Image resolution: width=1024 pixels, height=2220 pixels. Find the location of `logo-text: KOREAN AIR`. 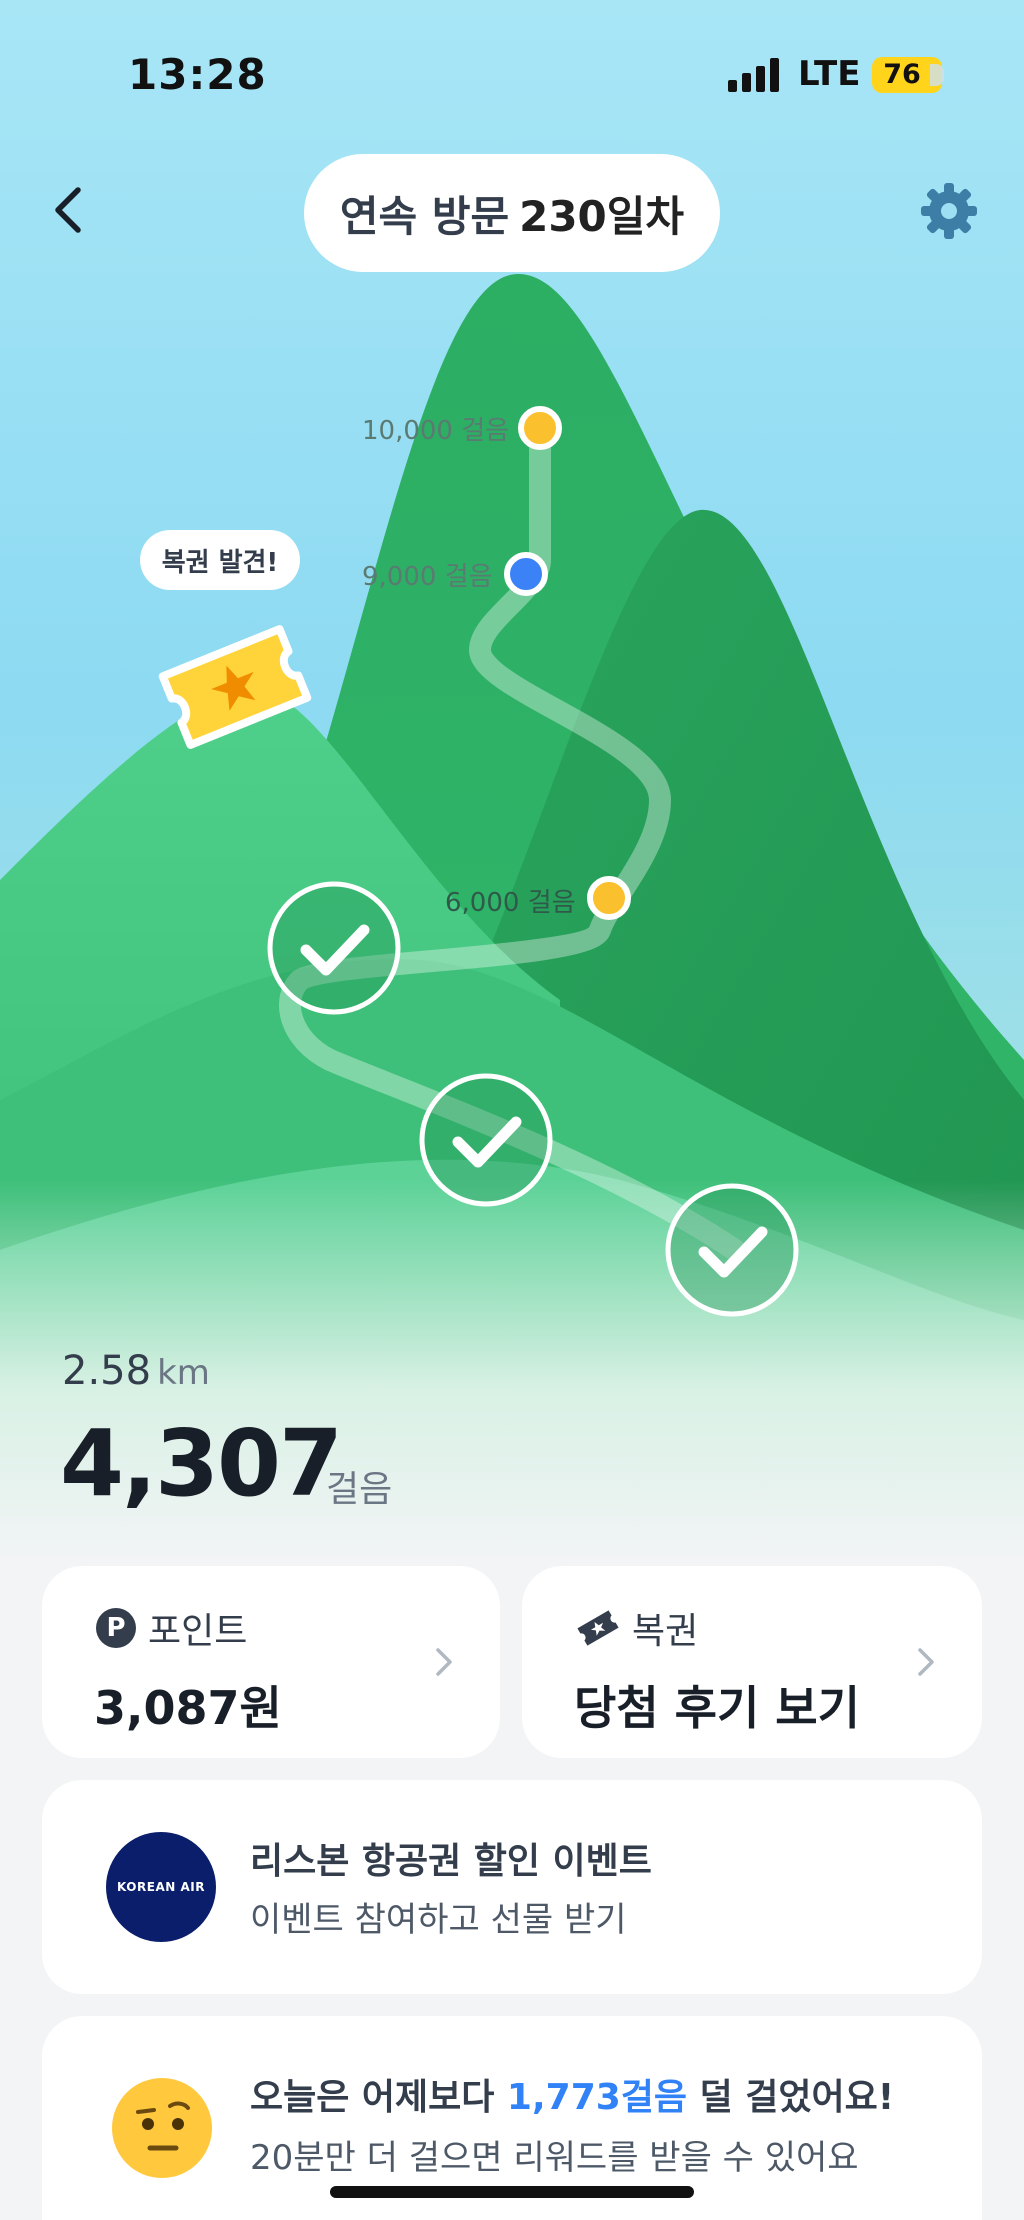

logo-text: KOREAN AIR is located at coordinates (161, 1887).